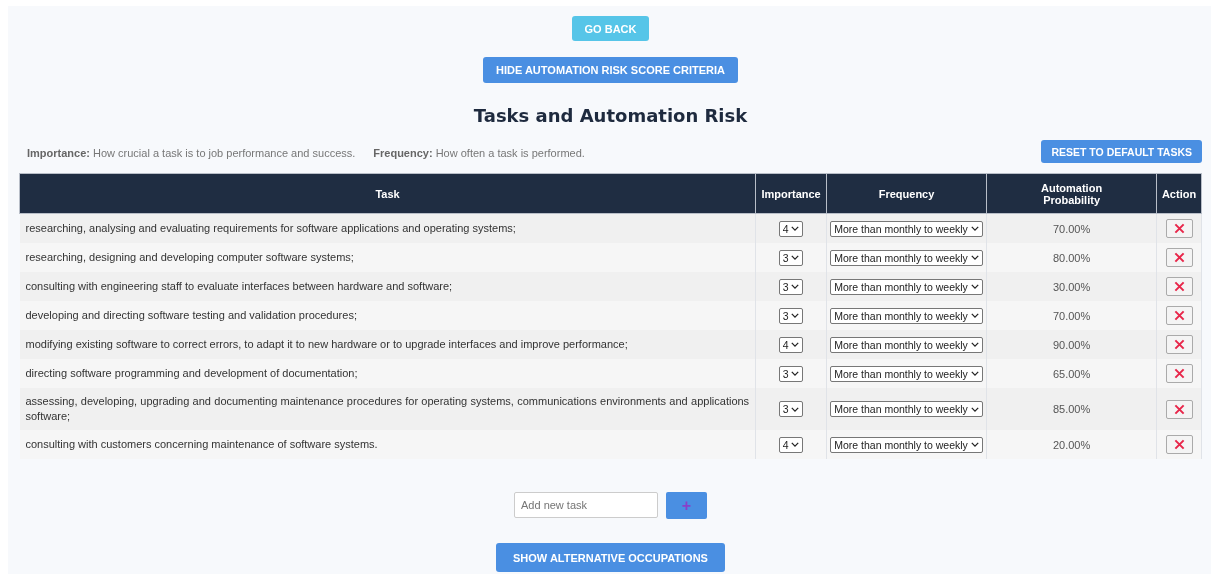 This screenshot has height=574, width=1211. I want to click on column-header: Task, so click(387, 193).